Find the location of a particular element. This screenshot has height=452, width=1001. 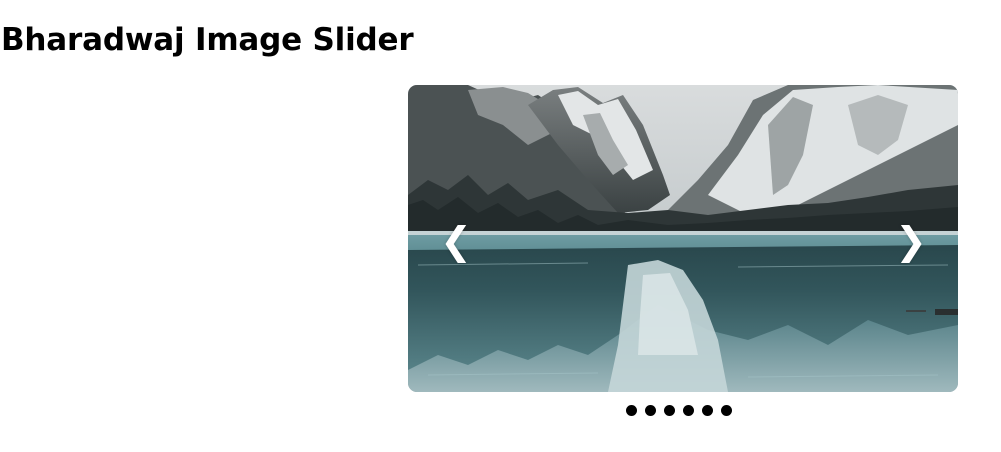

next-slide-button: ❯ is located at coordinates (911, 241).